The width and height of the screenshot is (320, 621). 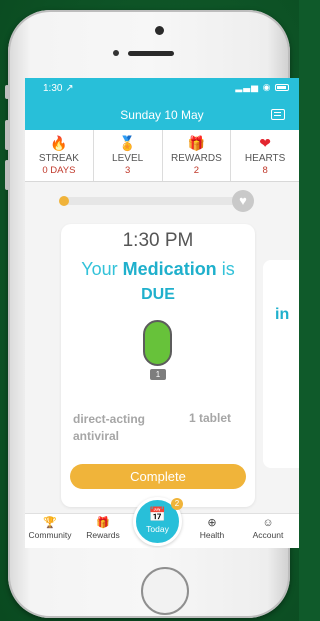 I want to click on sensor-dot, so click(x=116, y=53).